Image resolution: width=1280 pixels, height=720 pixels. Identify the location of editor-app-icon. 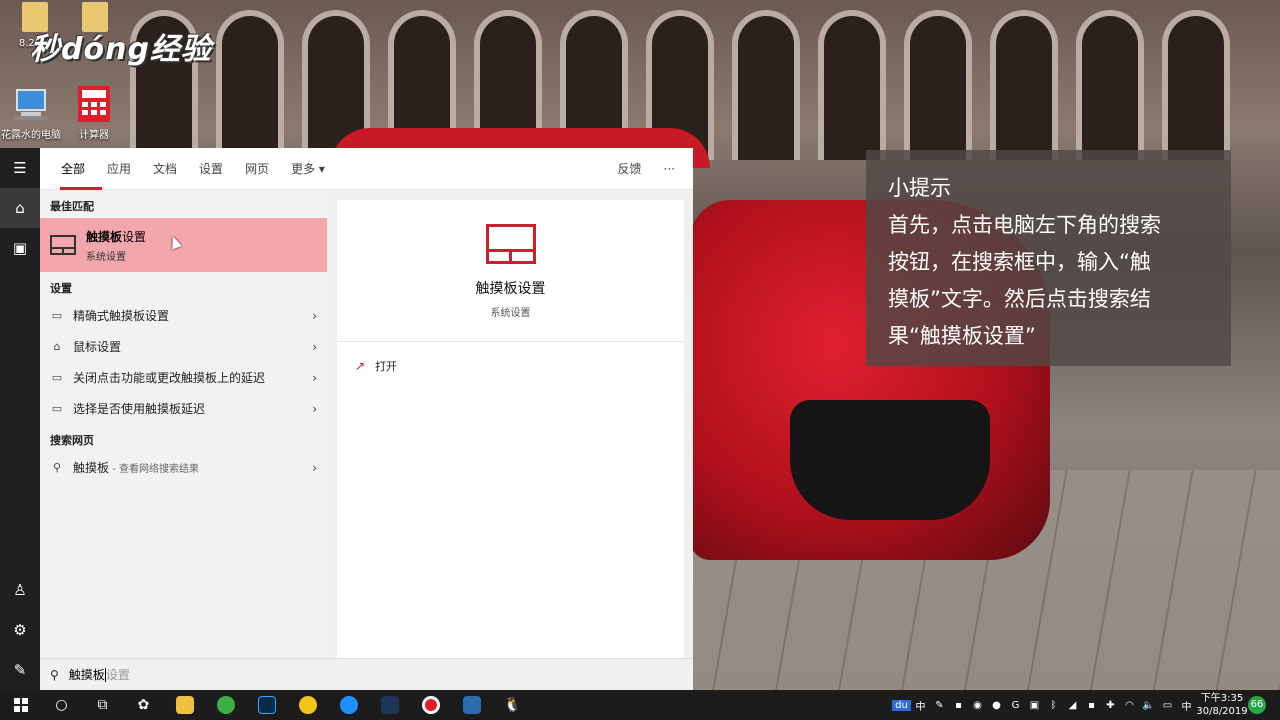
(471, 705).